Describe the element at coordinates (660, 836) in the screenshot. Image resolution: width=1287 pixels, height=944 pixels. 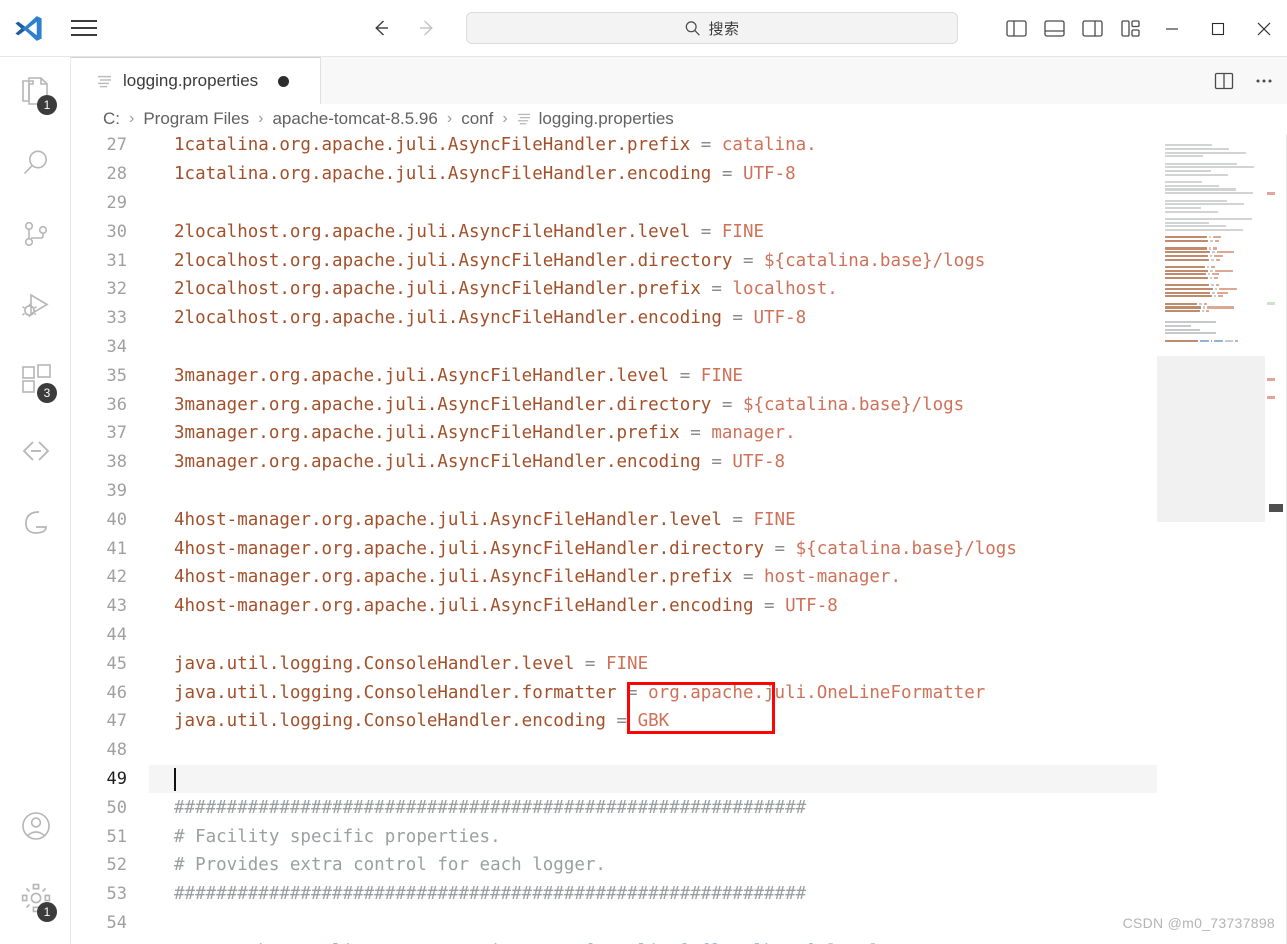
I see `code-line-text: # Facility specific properties.` at that location.